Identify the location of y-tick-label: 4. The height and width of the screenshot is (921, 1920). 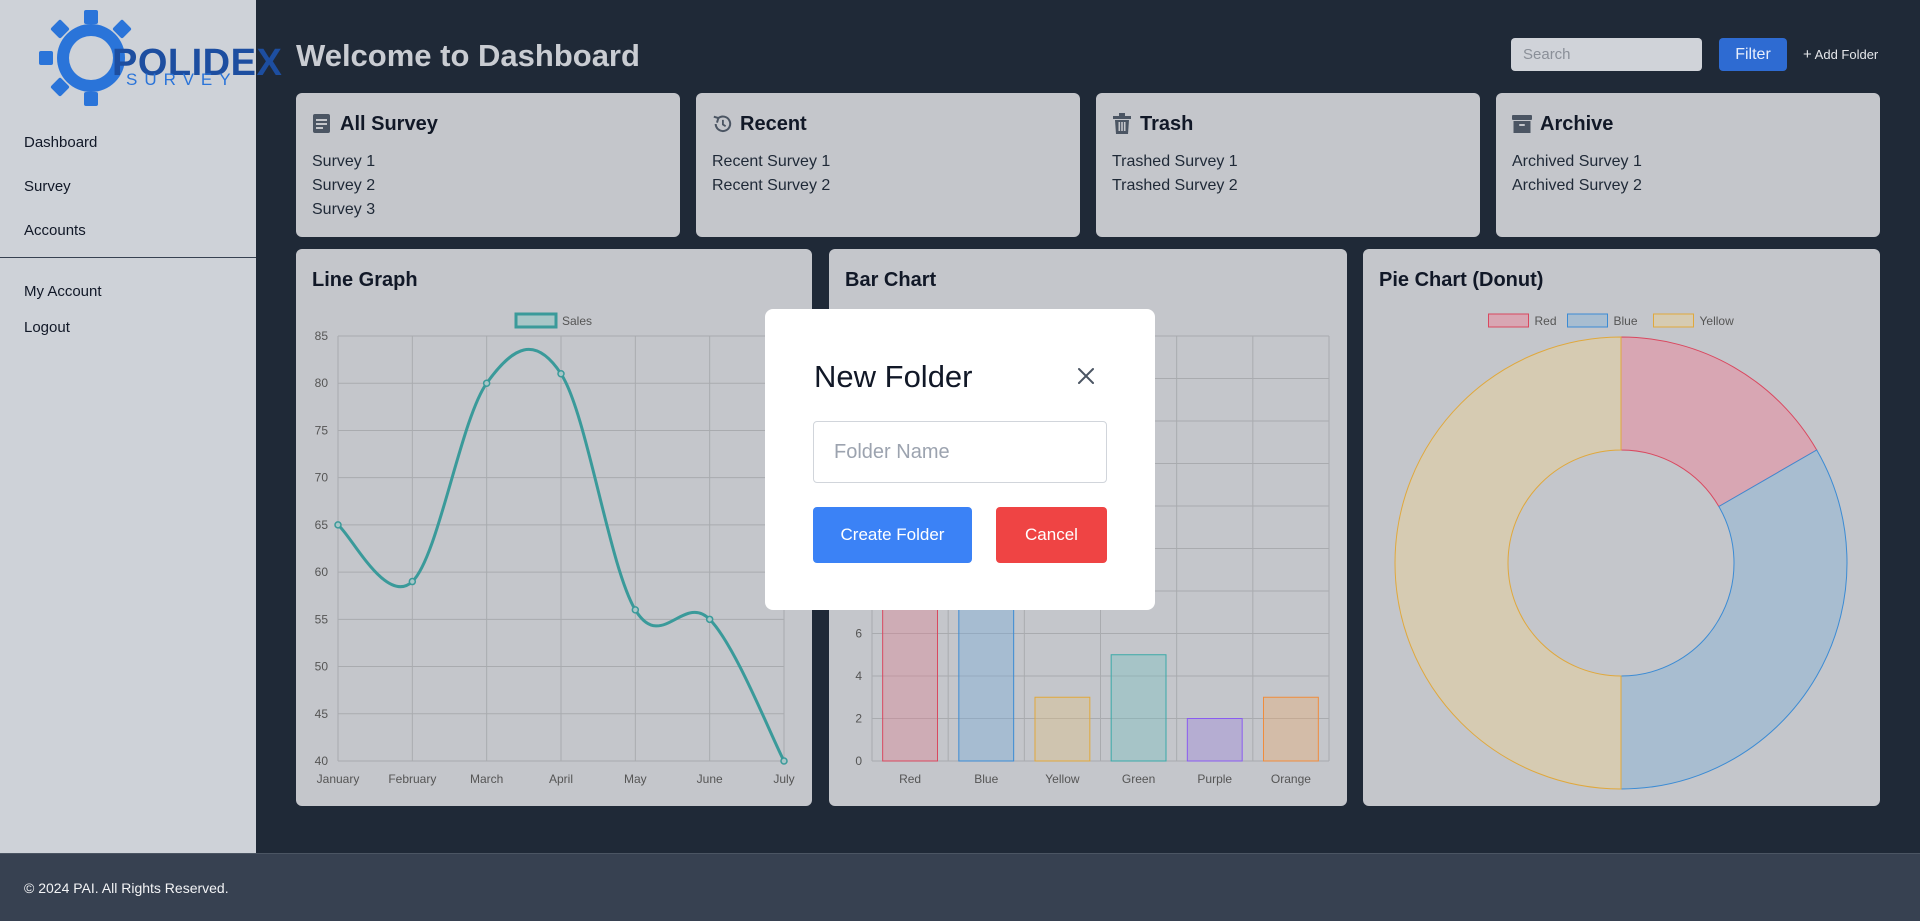
(858, 676).